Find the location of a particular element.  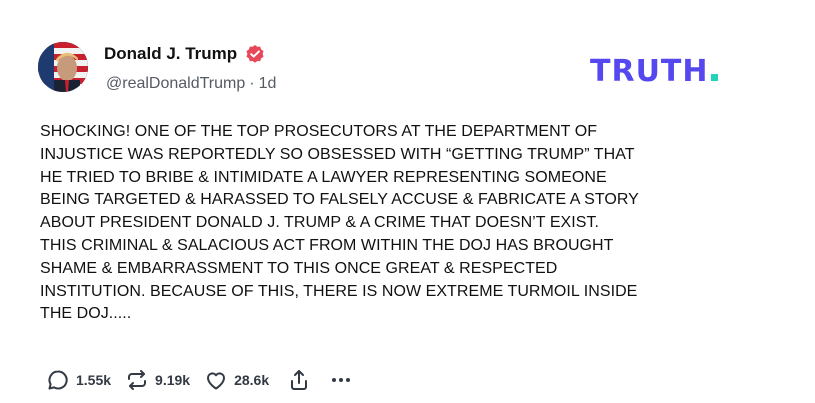

author-display-name: Donald J. Trump is located at coordinates (170, 54).